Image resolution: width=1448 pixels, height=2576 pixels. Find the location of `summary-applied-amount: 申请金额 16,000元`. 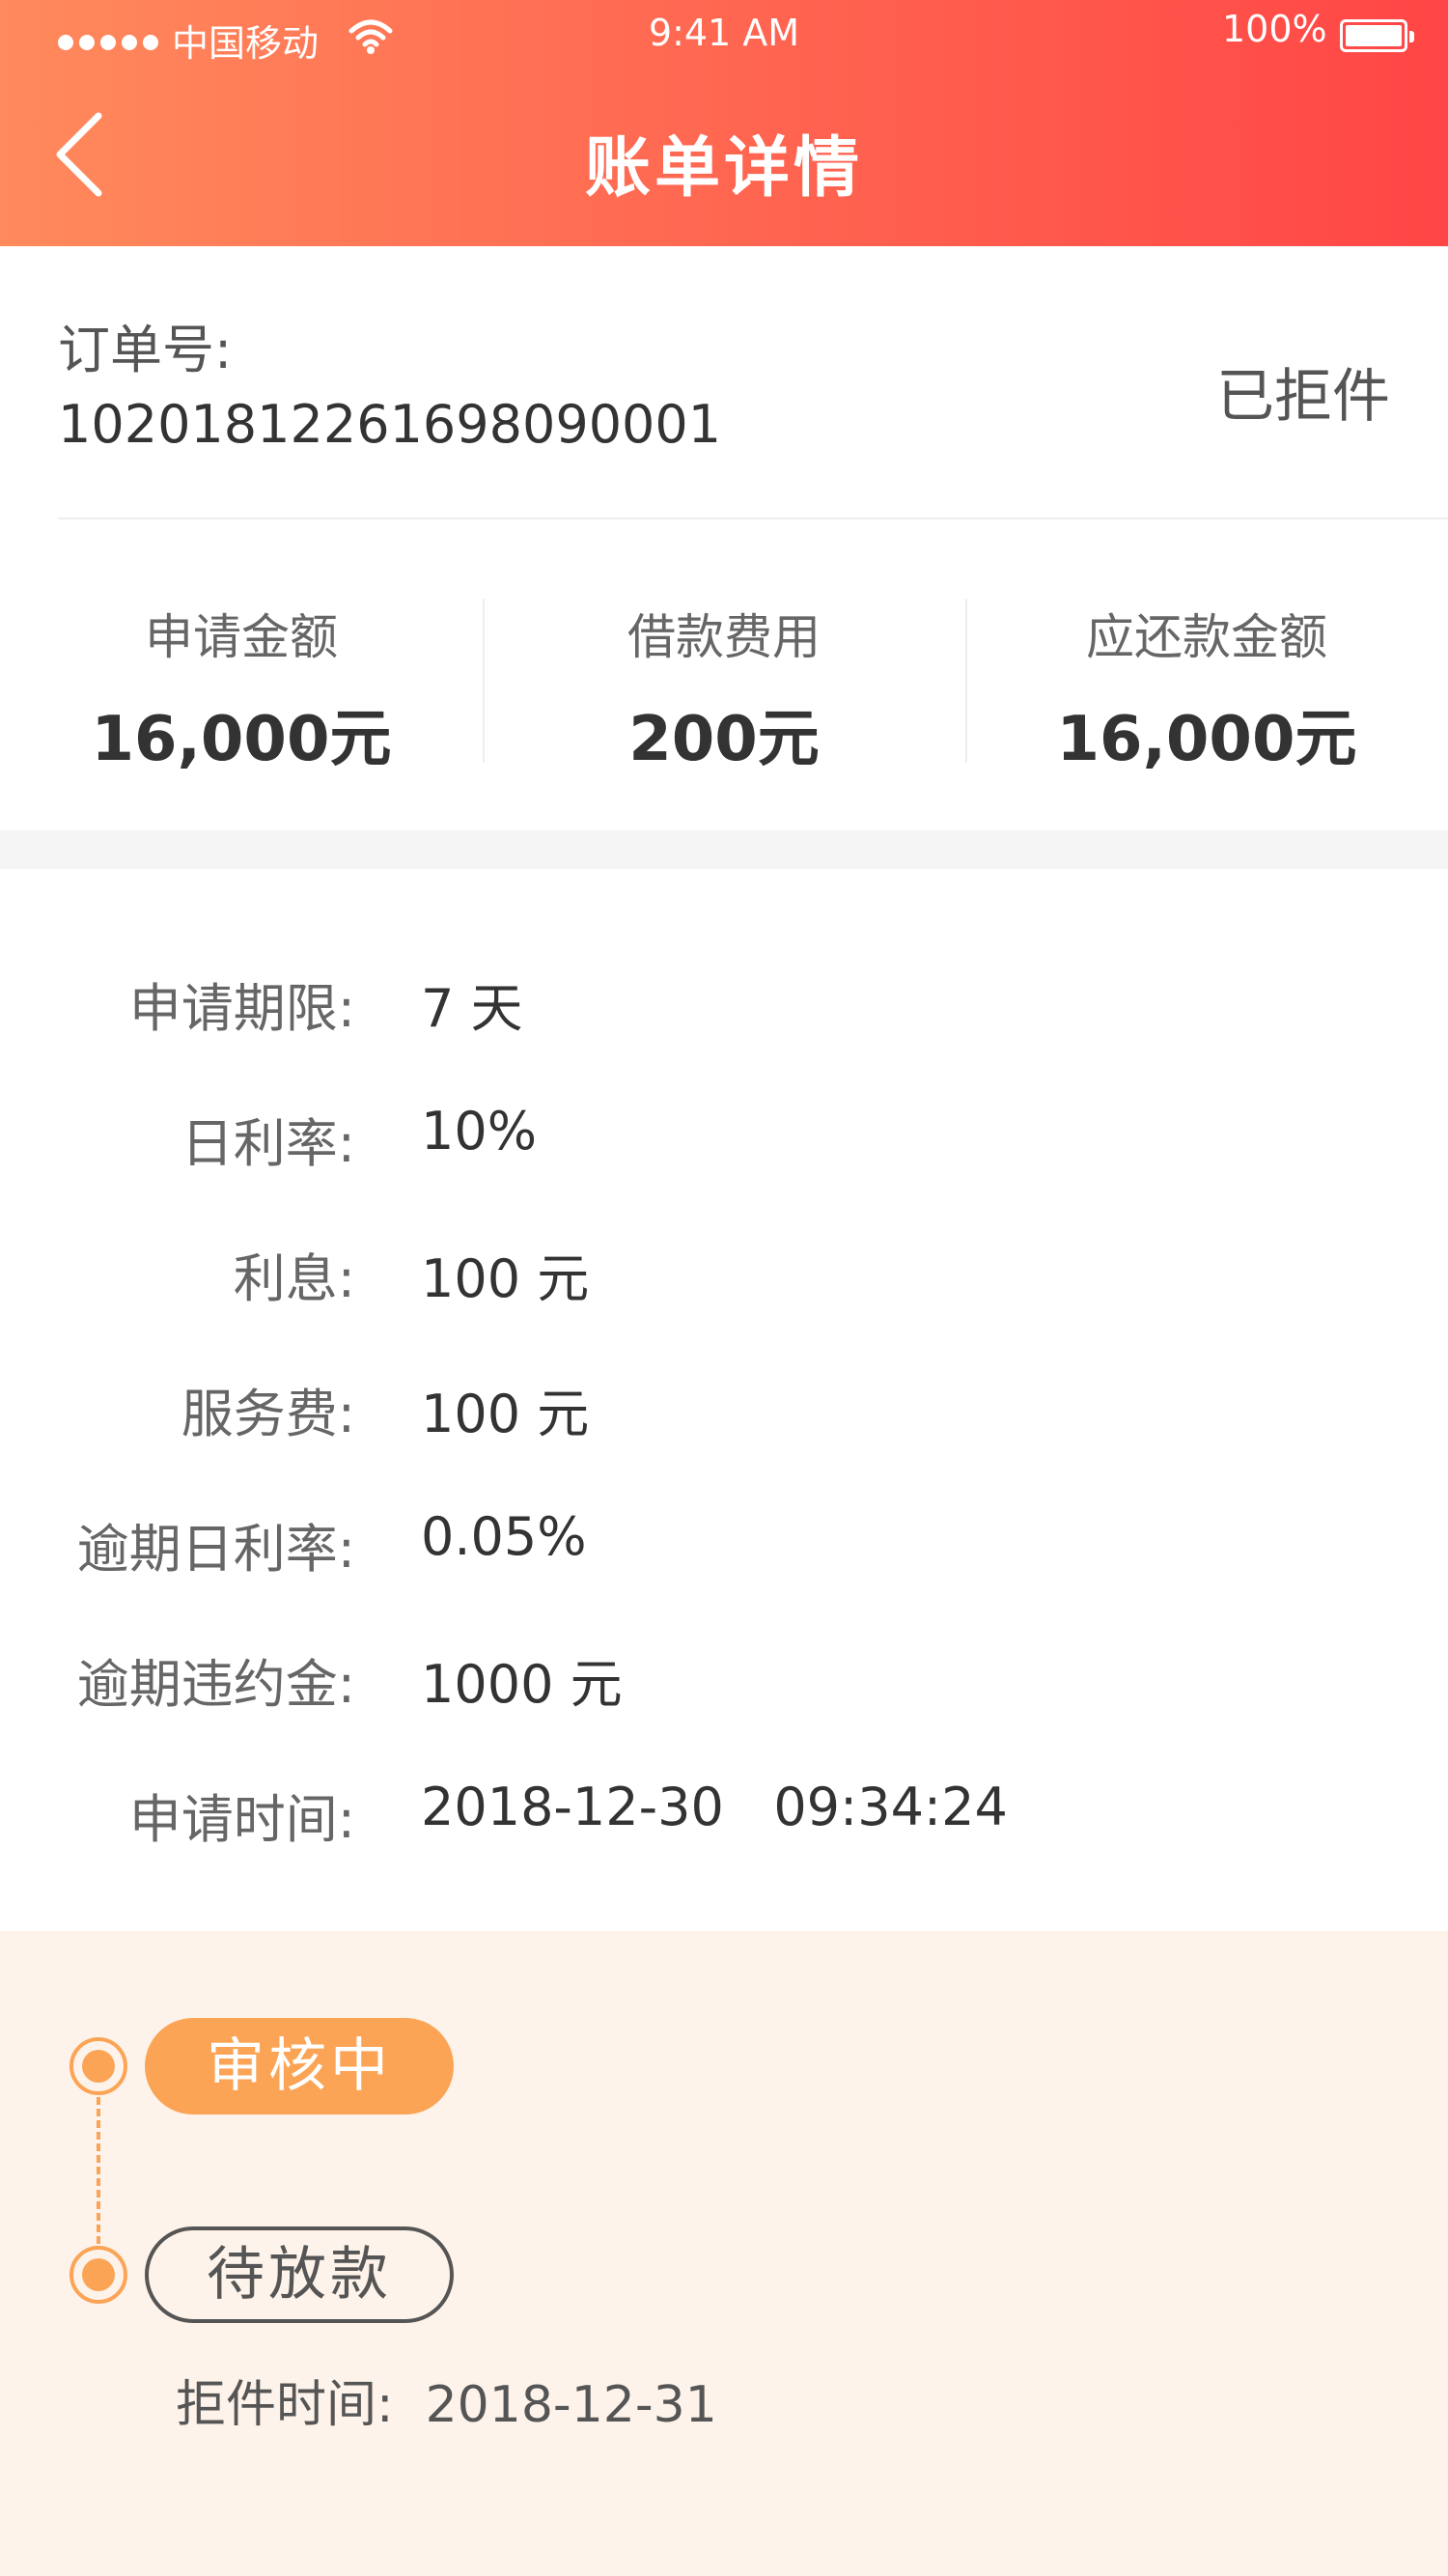

summary-applied-amount: 申请金额 16,000元 is located at coordinates (242, 682).